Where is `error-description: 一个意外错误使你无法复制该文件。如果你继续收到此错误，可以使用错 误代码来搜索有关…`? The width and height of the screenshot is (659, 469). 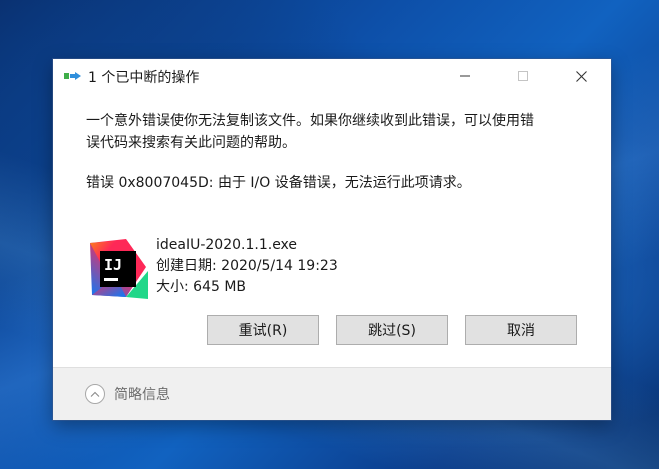
error-description: 一个意外错误使你无法复制该文件。如果你继续收到此错误，可以使用错 误代码来搜索有关… is located at coordinates (336, 132).